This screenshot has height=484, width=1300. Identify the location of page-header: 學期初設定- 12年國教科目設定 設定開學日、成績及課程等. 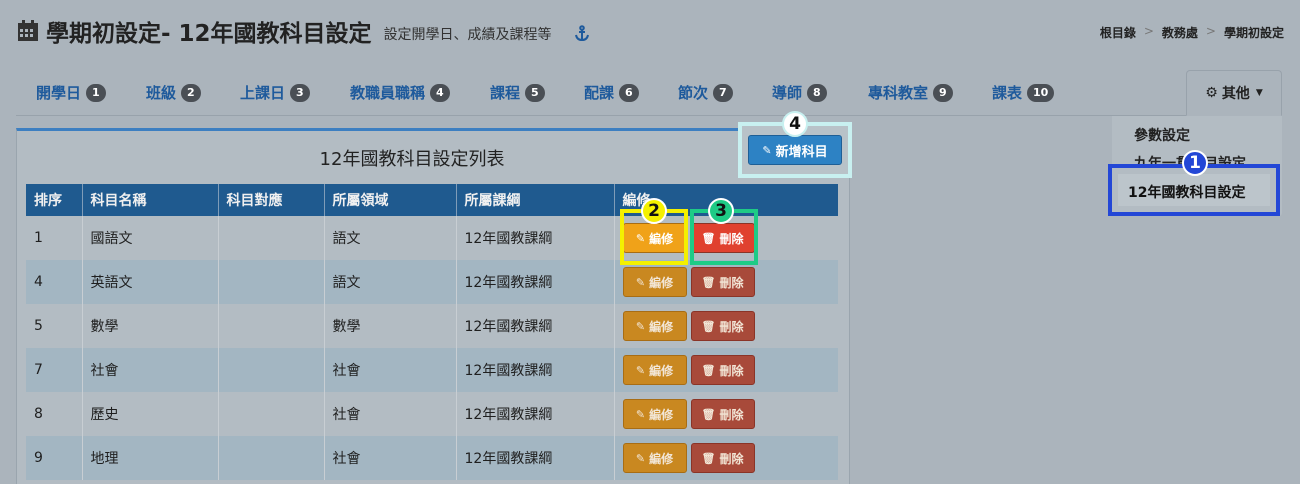
(304, 31).